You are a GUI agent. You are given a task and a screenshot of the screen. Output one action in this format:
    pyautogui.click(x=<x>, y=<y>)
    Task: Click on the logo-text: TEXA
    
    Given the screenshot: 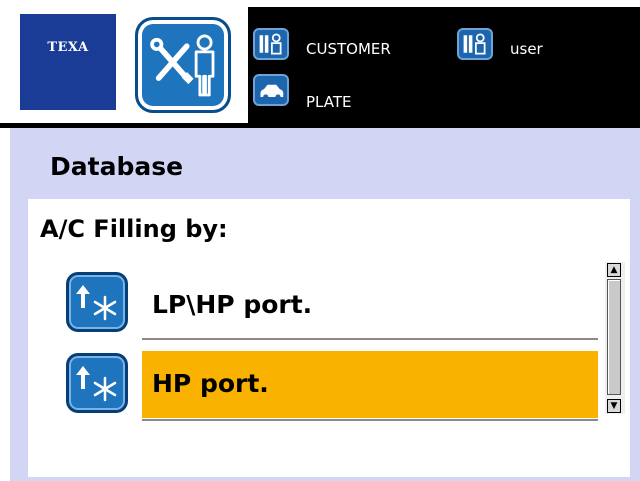 What is the action you would take?
    pyautogui.click(x=68, y=47)
    